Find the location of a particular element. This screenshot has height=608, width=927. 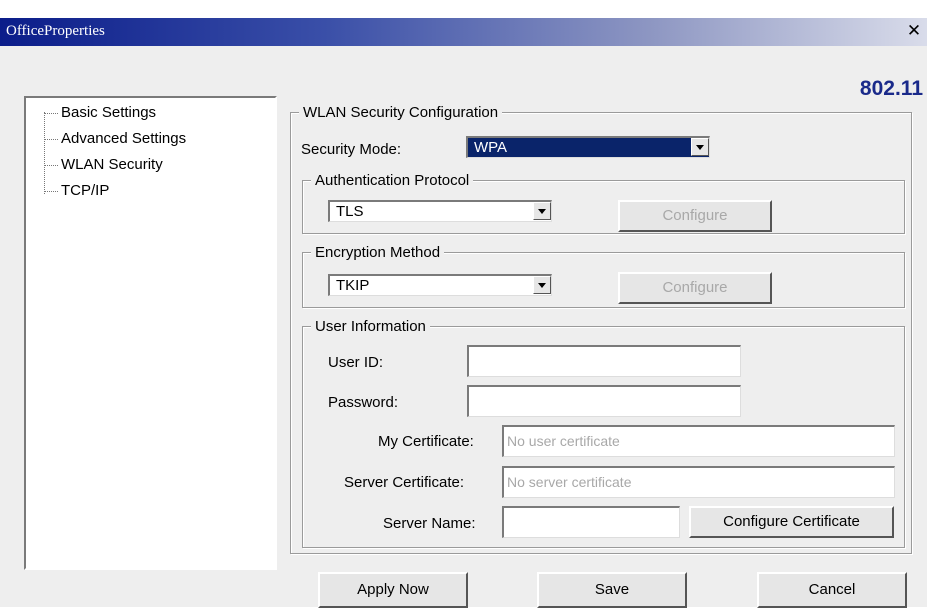

server-name-field is located at coordinates (591, 522).